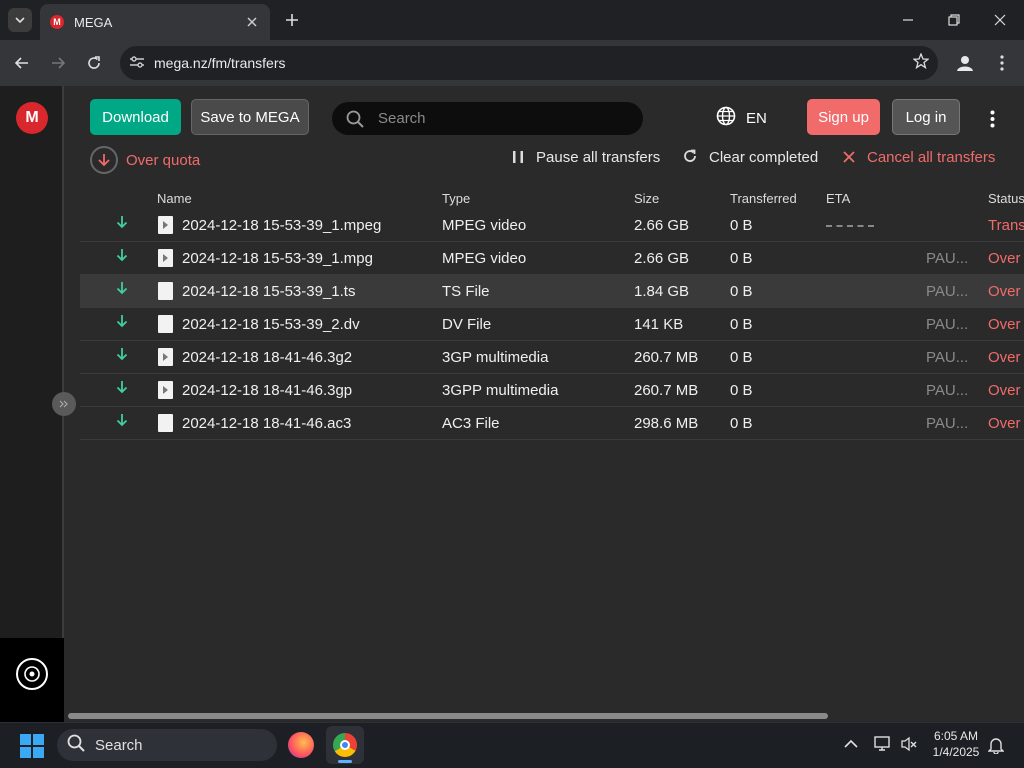 The image size is (1024, 768). I want to click on over-quota-indicator: Over quota, so click(145, 160).